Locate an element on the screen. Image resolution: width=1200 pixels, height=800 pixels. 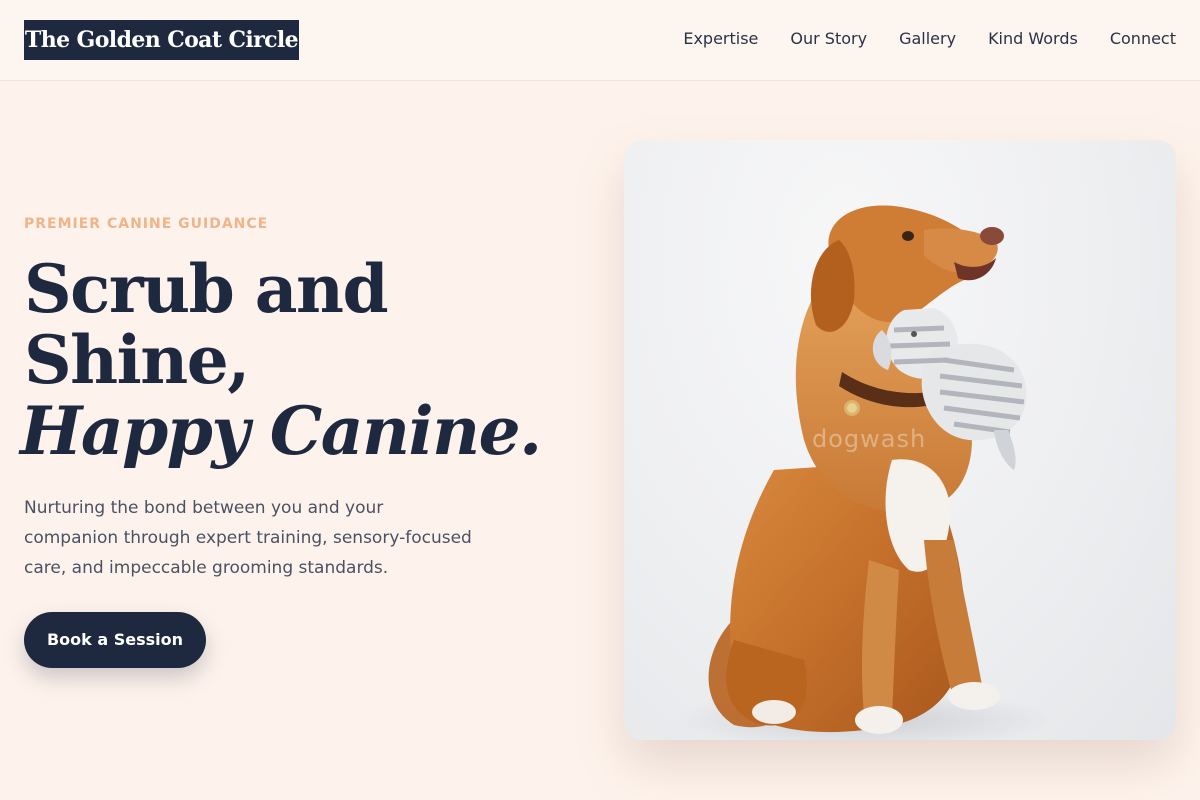
headline-line-2: Shine, is located at coordinates (137, 360).